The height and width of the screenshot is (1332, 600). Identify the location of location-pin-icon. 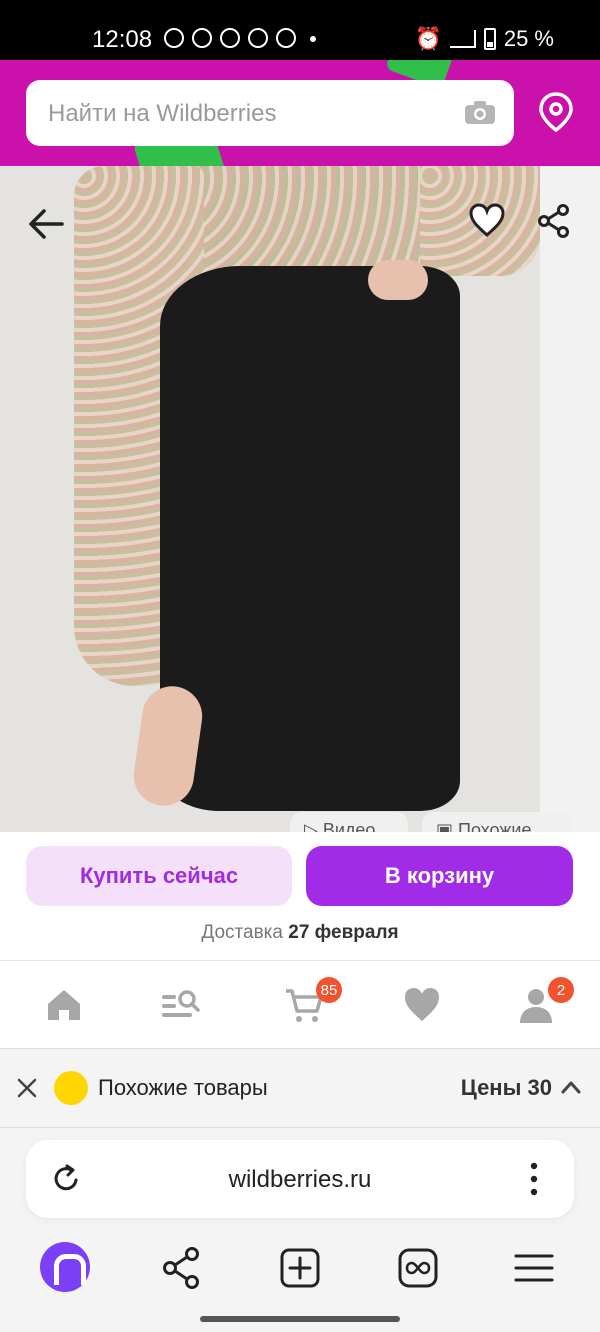
(556, 112).